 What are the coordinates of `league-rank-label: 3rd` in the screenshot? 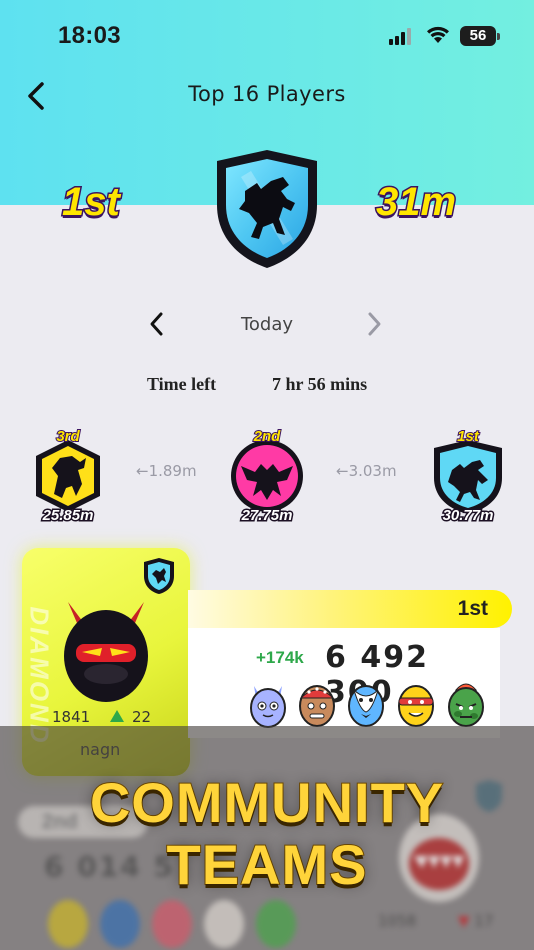 It's located at (67, 436).